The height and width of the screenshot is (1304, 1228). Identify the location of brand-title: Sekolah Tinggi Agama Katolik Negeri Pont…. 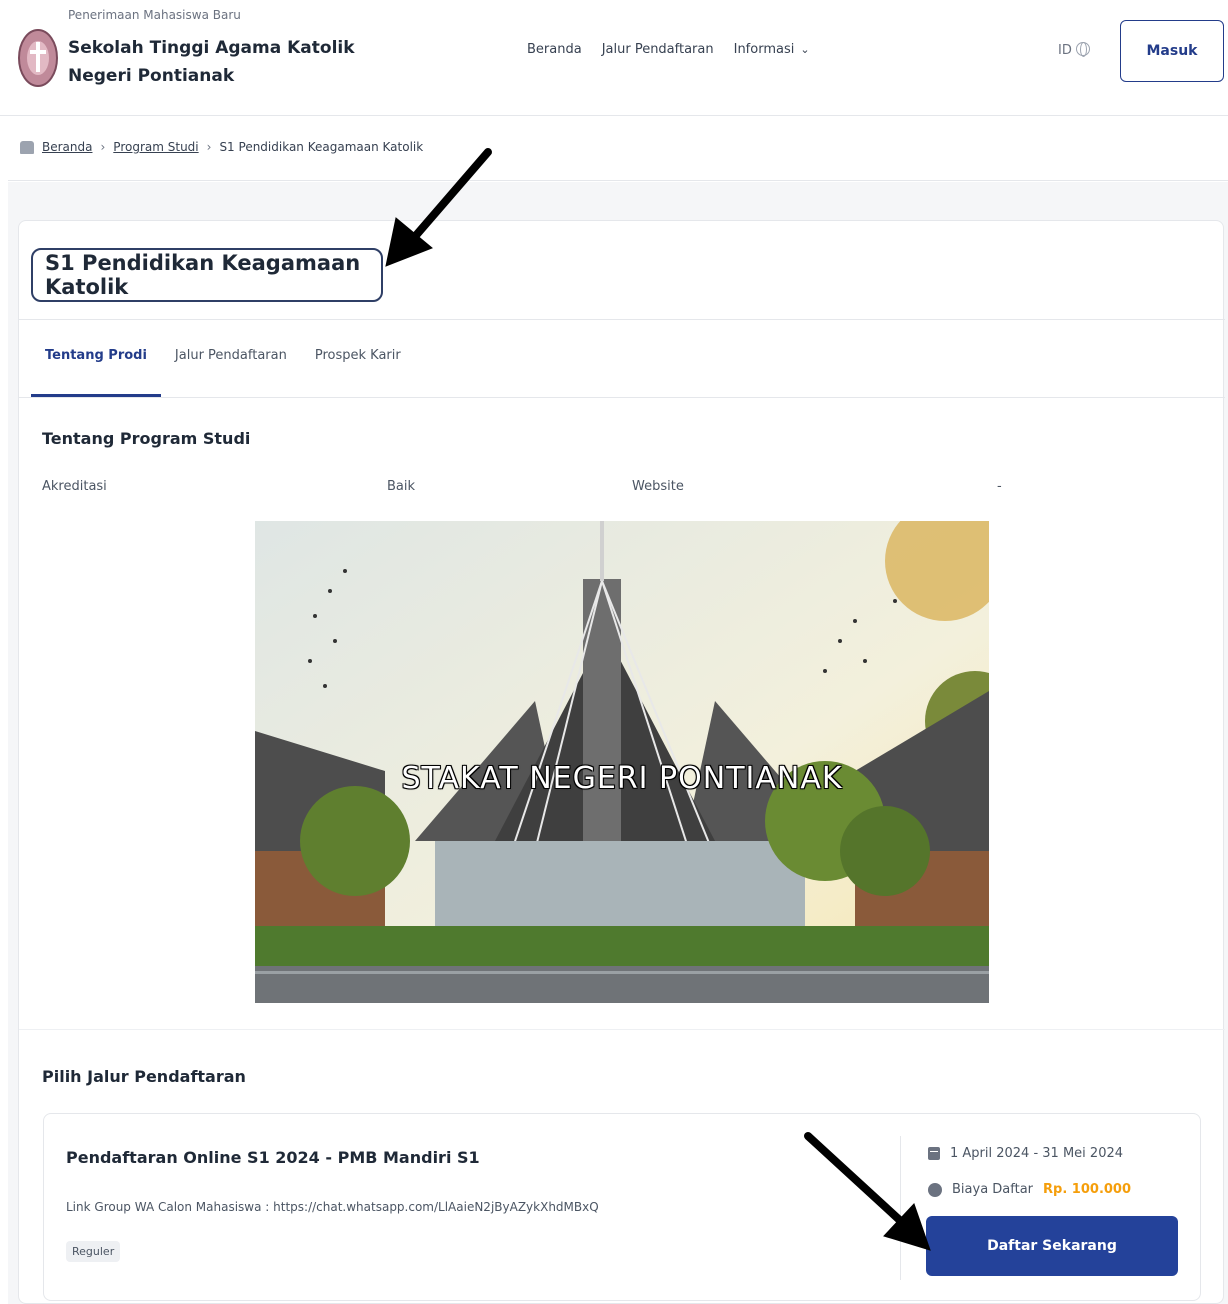
(228, 62).